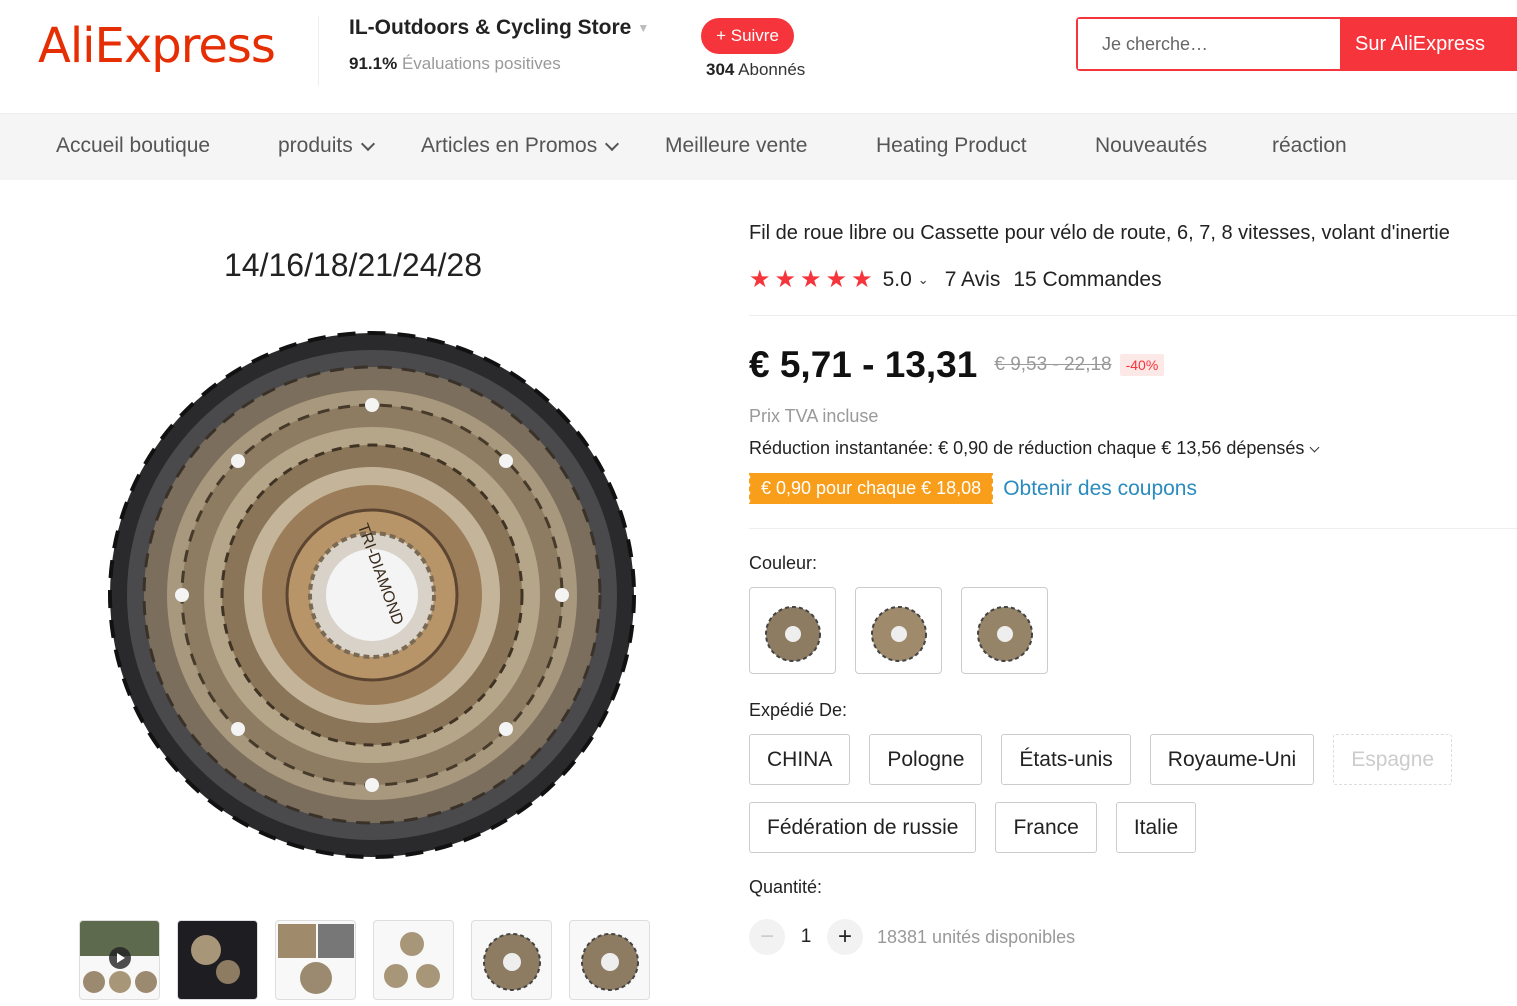 Image resolution: width=1517 pixels, height=1006 pixels. What do you see at coordinates (845, 937) in the screenshot?
I see `increase-quantity-button: +` at bounding box center [845, 937].